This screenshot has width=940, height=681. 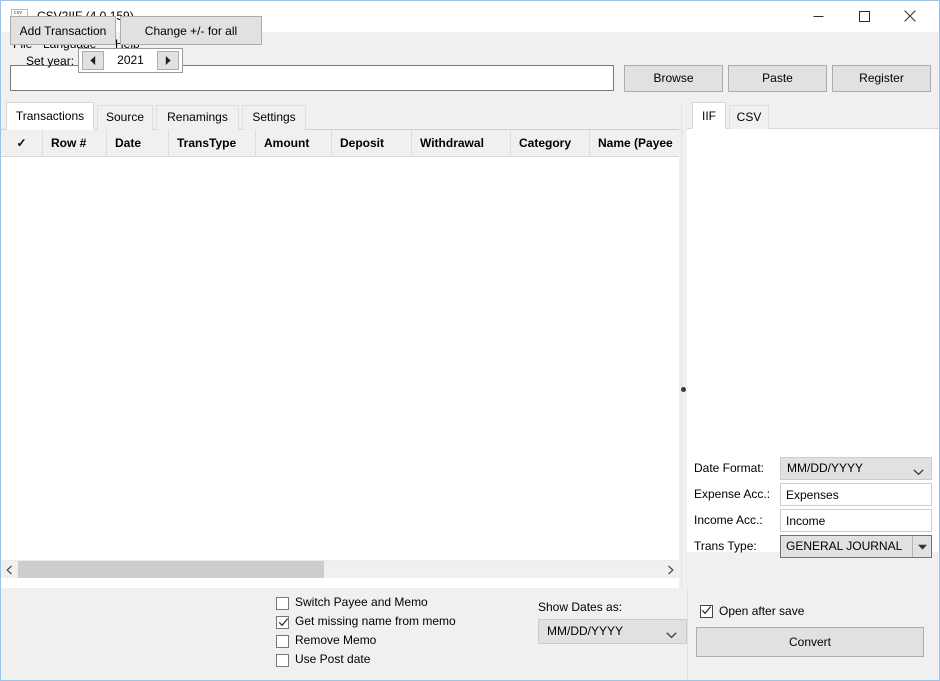 What do you see at coordinates (63, 30) in the screenshot?
I see `add-transaction-button: Add Transaction` at bounding box center [63, 30].